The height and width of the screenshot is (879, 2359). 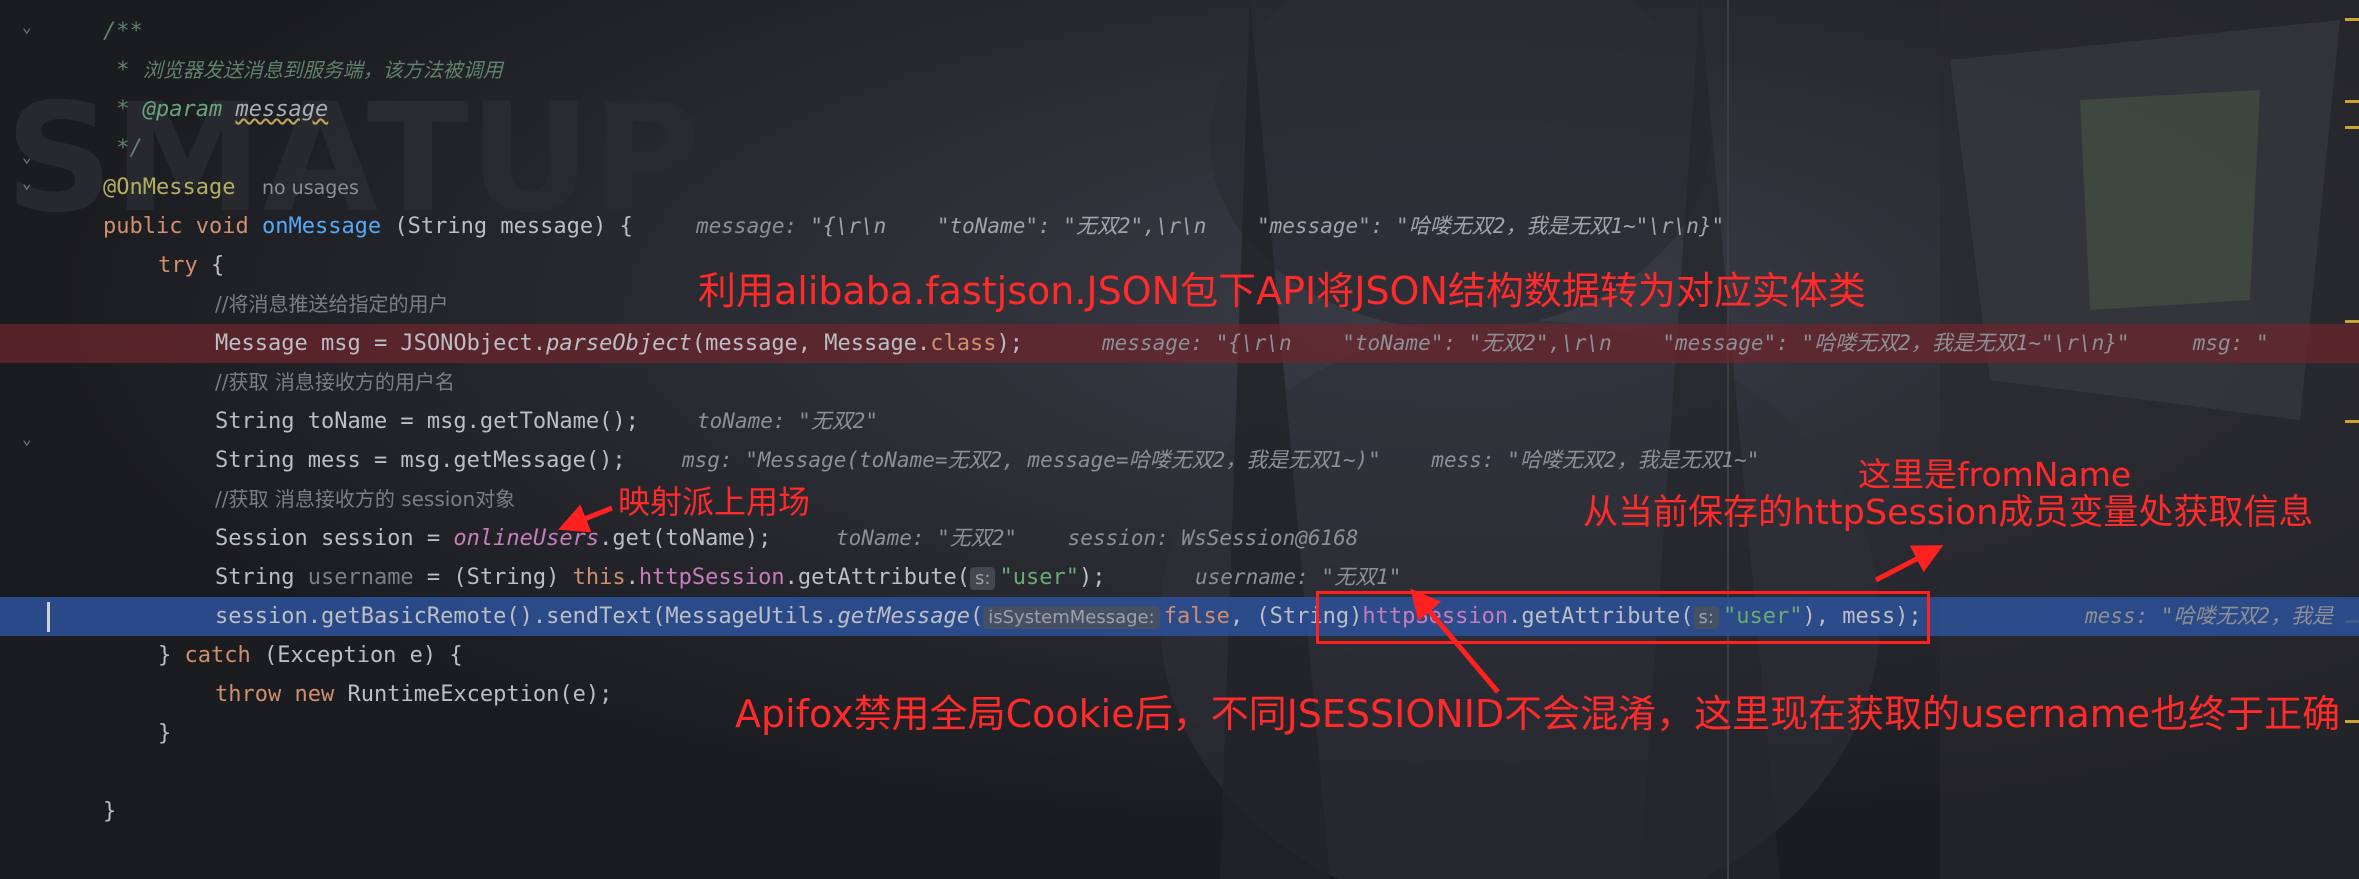 What do you see at coordinates (632, 577) in the screenshot?
I see `code-text: .` at bounding box center [632, 577].